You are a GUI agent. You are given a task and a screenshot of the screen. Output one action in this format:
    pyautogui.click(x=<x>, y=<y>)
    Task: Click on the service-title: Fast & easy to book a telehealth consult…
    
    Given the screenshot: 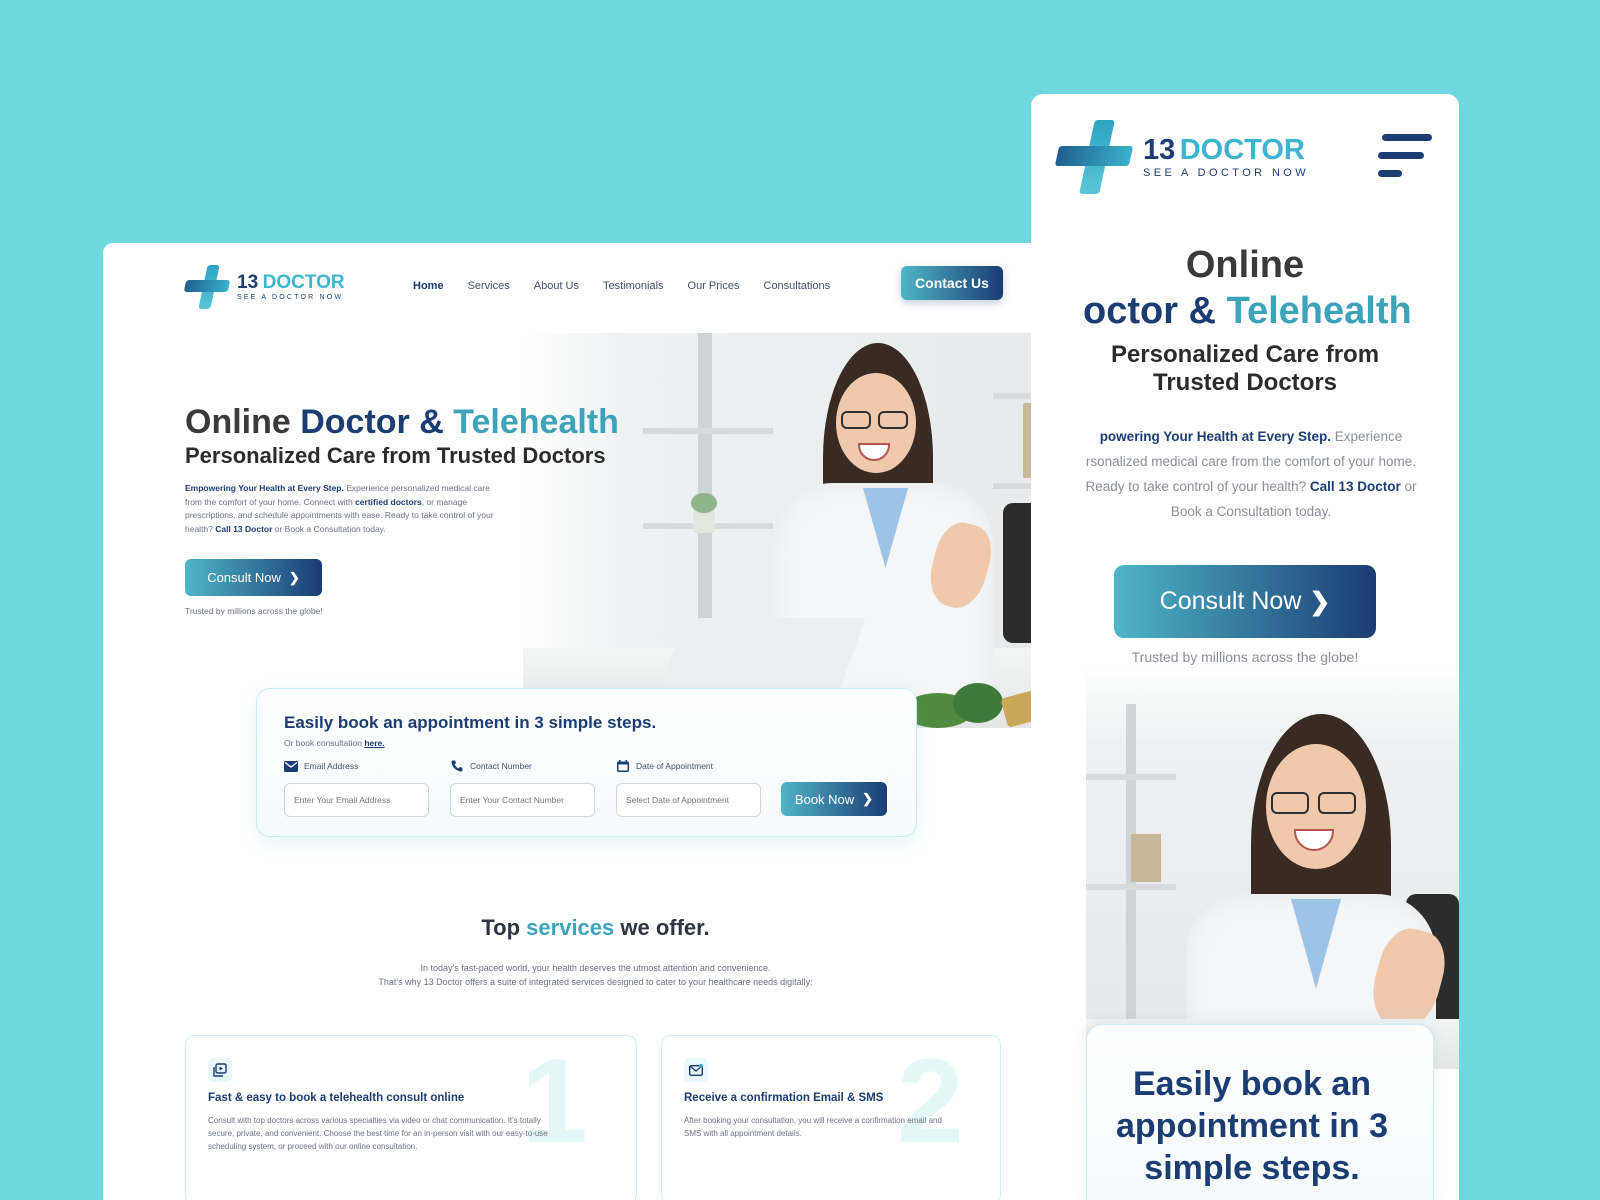 What is the action you would take?
    pyautogui.click(x=336, y=1098)
    